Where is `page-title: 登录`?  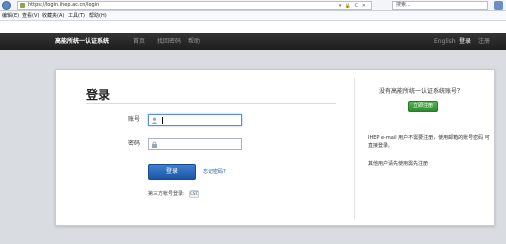
page-title: 登录 is located at coordinates (98, 95).